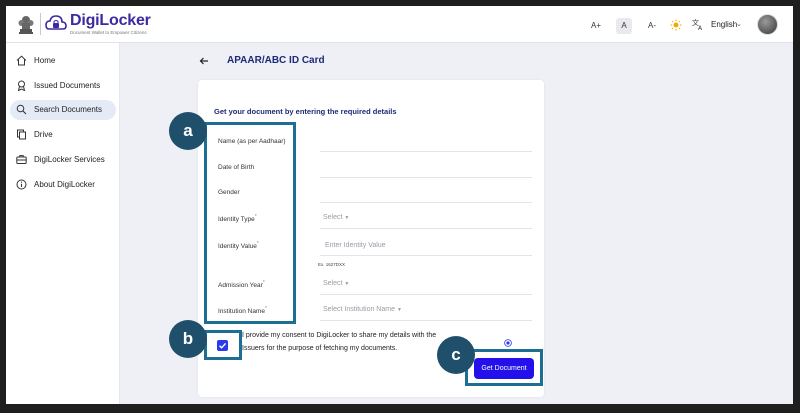 This screenshot has height=413, width=800. I want to click on sidebar-item-label: Home, so click(45, 60).